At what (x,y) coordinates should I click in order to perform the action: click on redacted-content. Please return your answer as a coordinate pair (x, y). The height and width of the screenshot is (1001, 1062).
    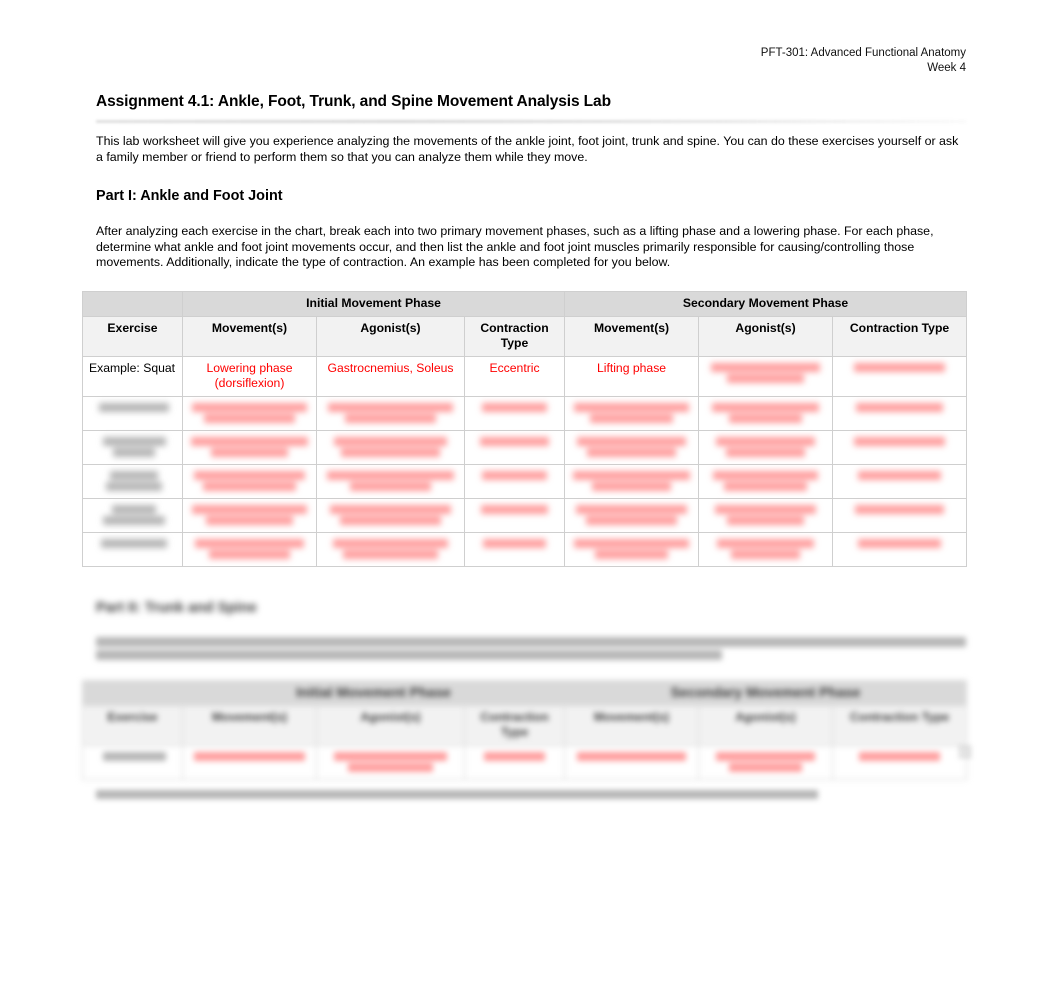
    Looking at the image, I should click on (765, 372).